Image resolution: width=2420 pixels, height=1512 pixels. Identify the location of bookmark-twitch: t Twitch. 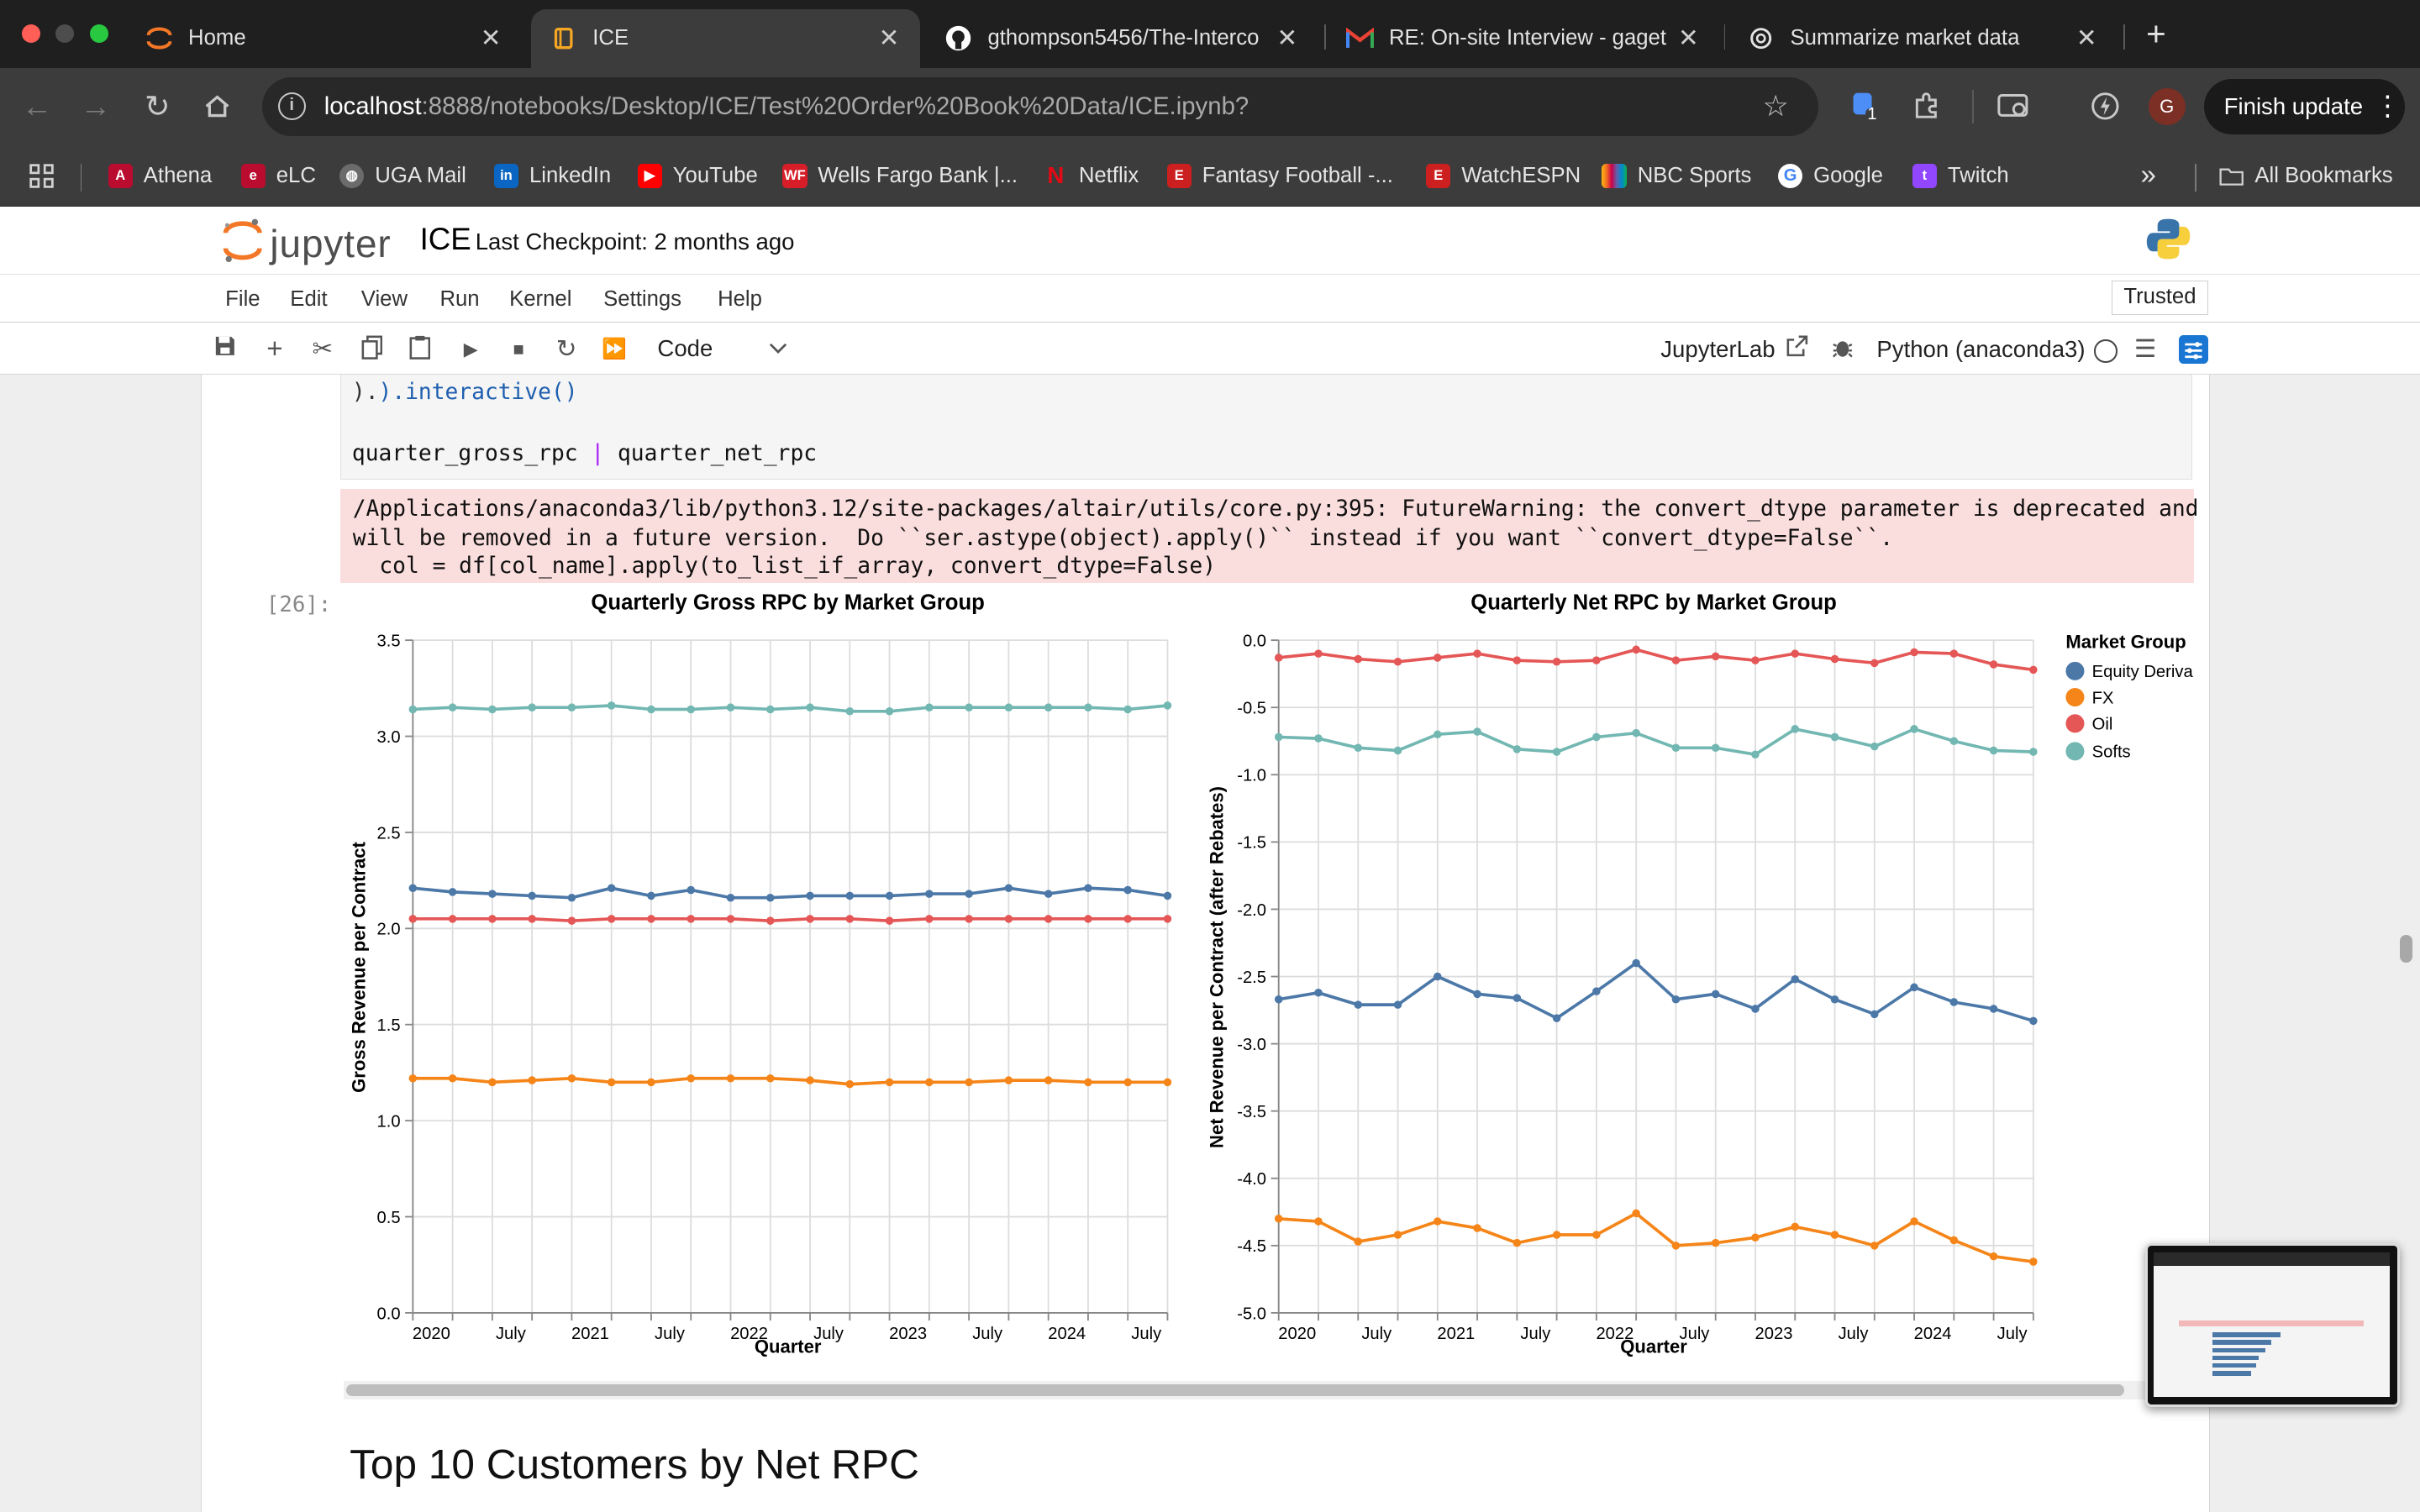
(1961, 176).